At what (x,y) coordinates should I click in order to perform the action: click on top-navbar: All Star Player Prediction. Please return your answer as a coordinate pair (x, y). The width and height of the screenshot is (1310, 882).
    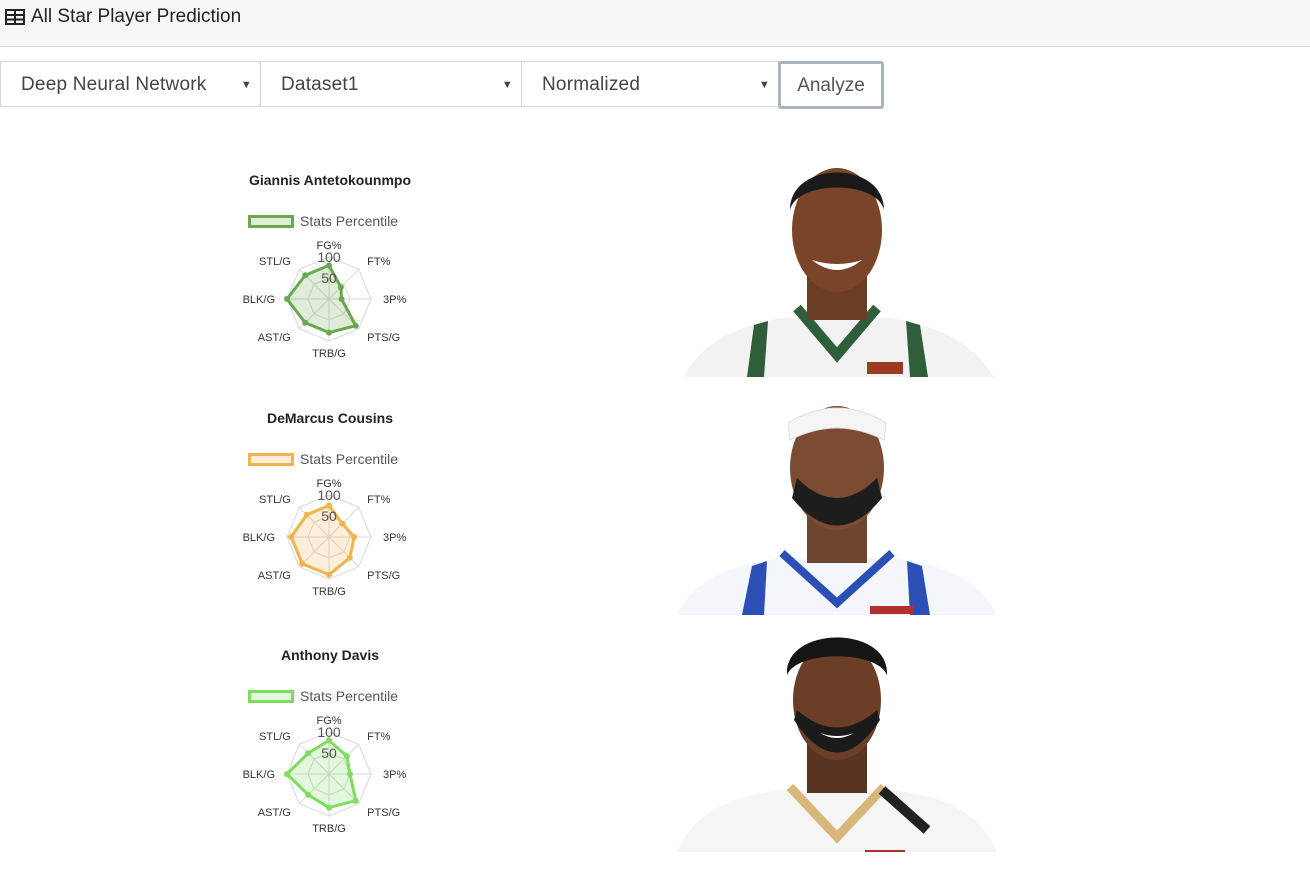
    Looking at the image, I should click on (655, 23).